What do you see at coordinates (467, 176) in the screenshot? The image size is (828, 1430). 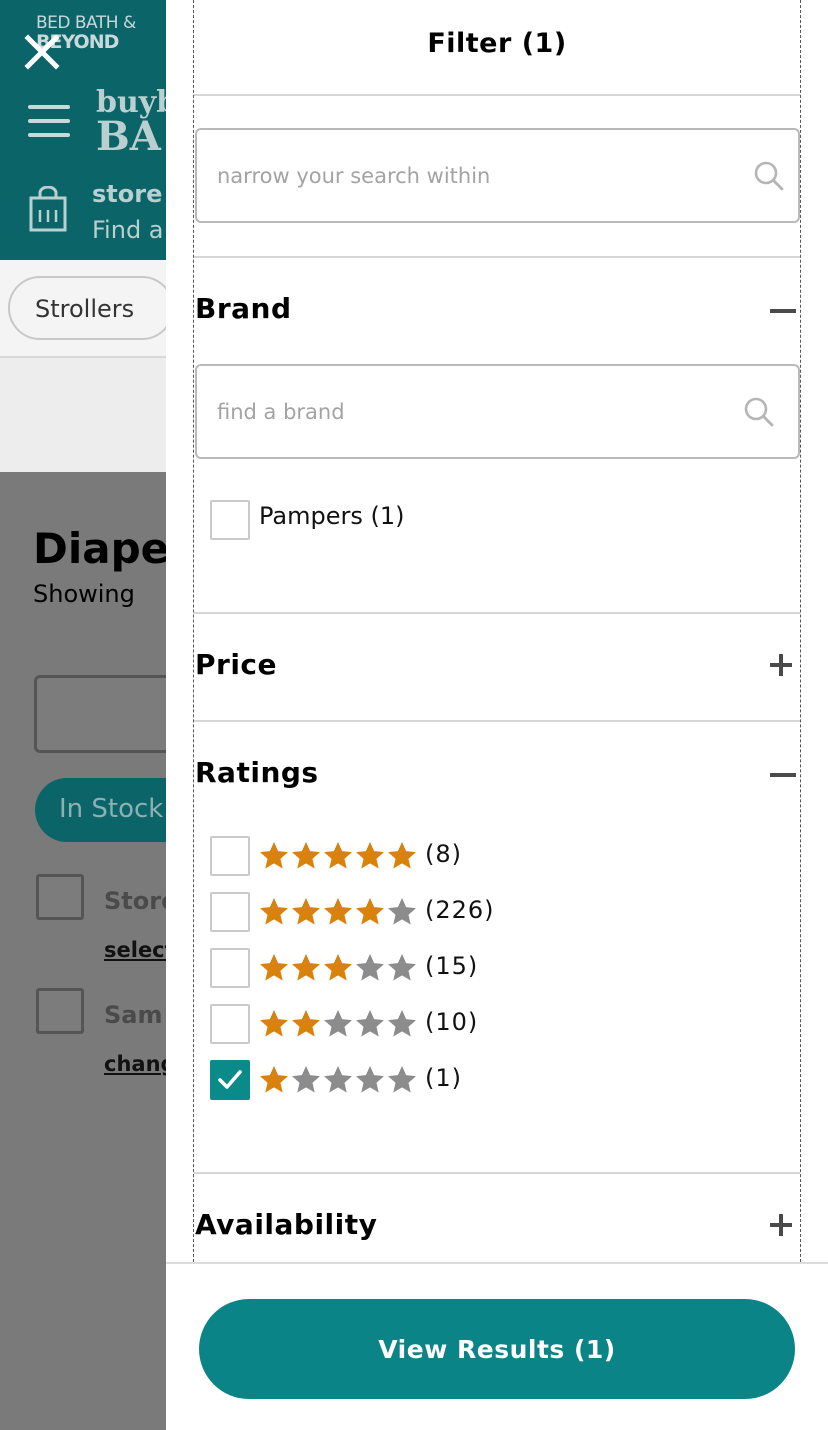 I see `narrow-search-input` at bounding box center [467, 176].